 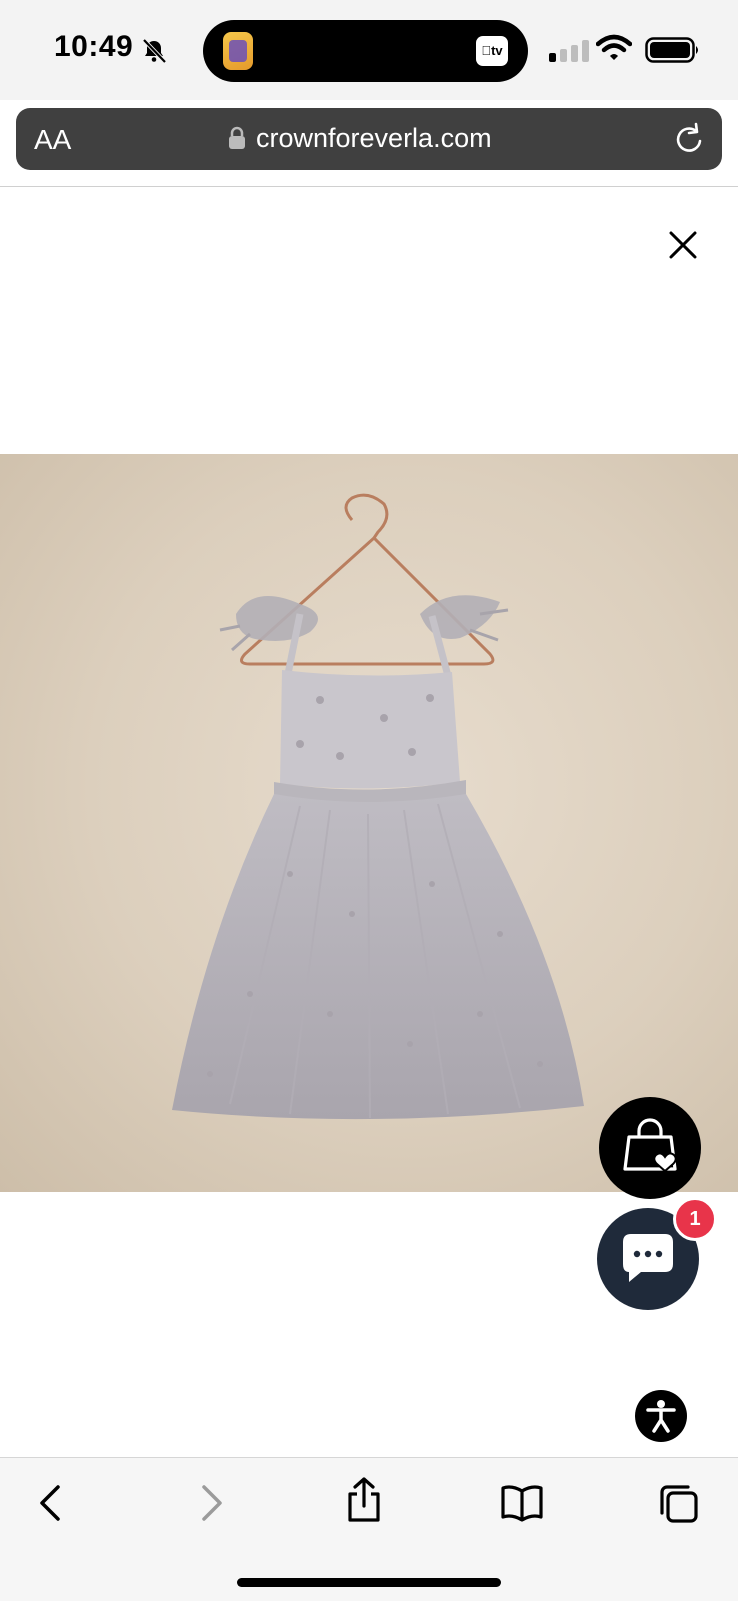 I want to click on bookmarks-icon, so click(x=522, y=1503).